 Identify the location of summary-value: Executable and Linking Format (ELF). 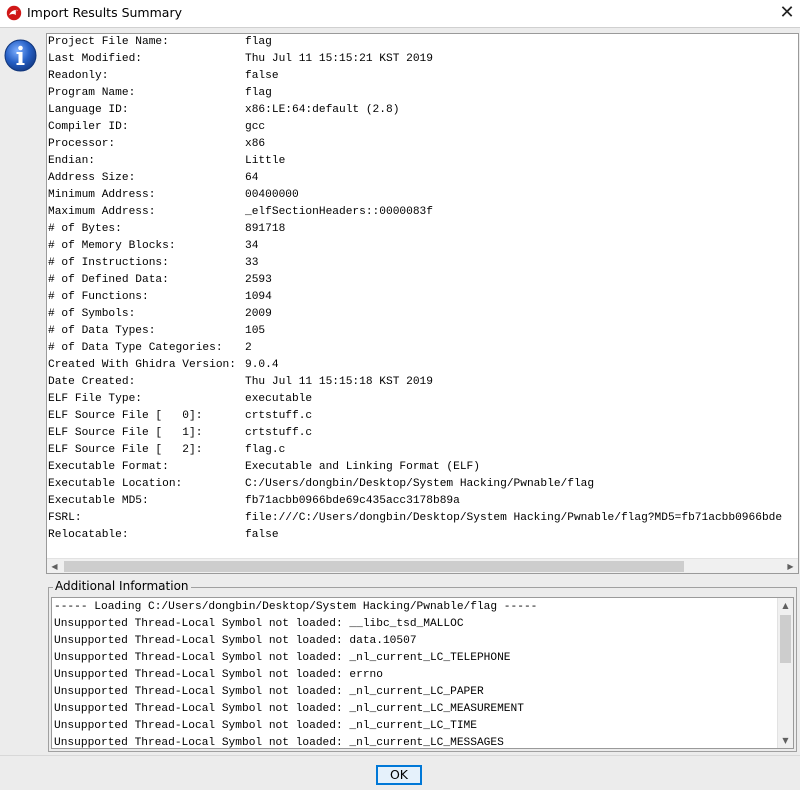
(362, 467).